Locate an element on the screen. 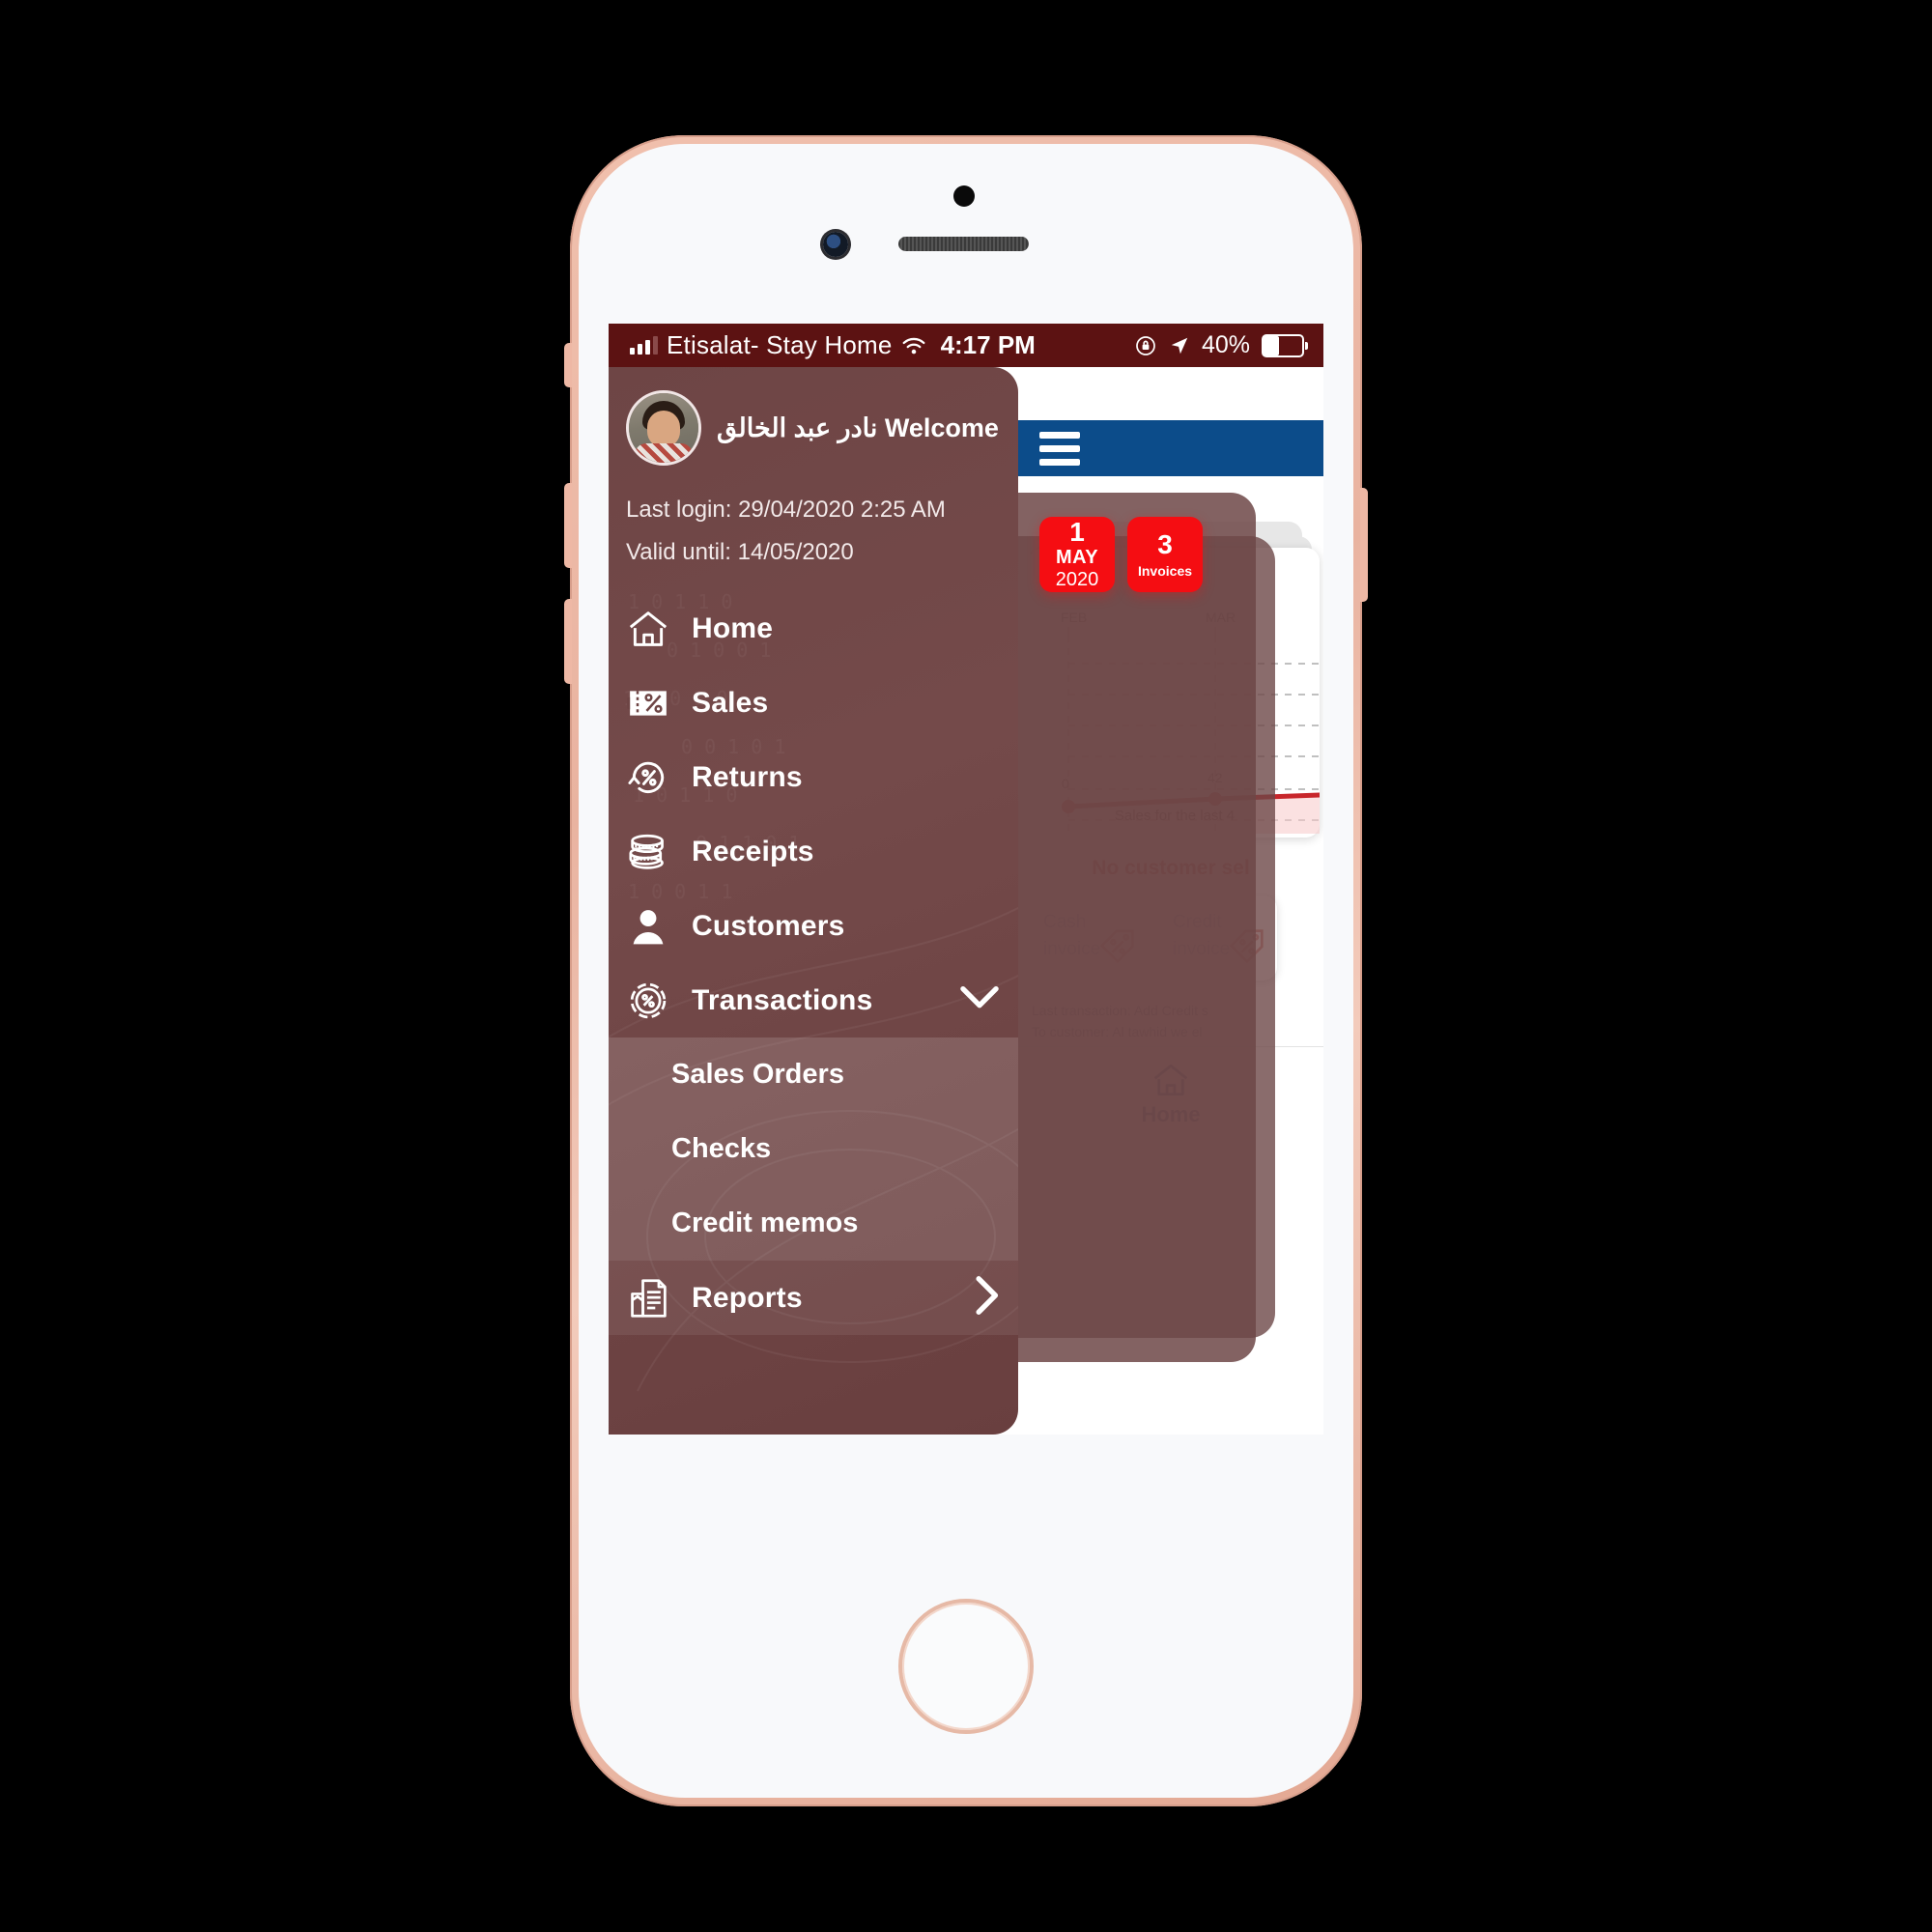 Image resolution: width=1932 pixels, height=1932 pixels. sidebar-item-customers: Customers is located at coordinates (813, 926).